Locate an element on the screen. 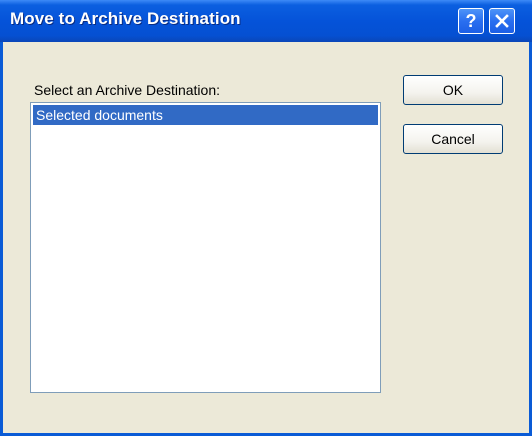  cancel-button: Cancel is located at coordinates (453, 139).